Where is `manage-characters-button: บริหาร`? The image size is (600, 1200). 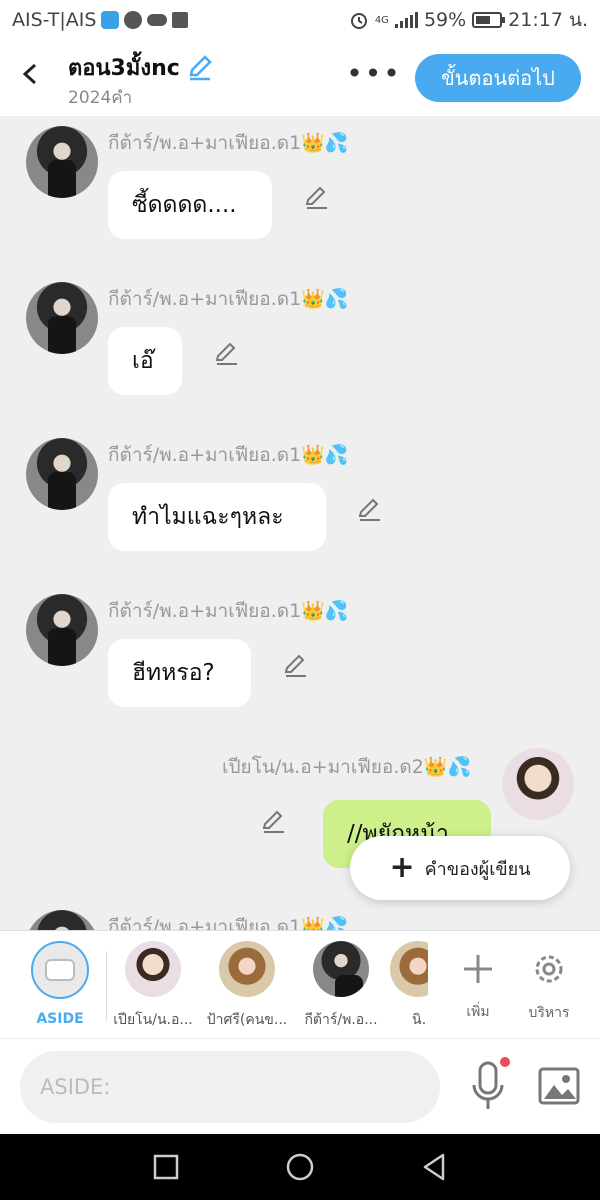 manage-characters-button: บริหาร is located at coordinates (549, 982).